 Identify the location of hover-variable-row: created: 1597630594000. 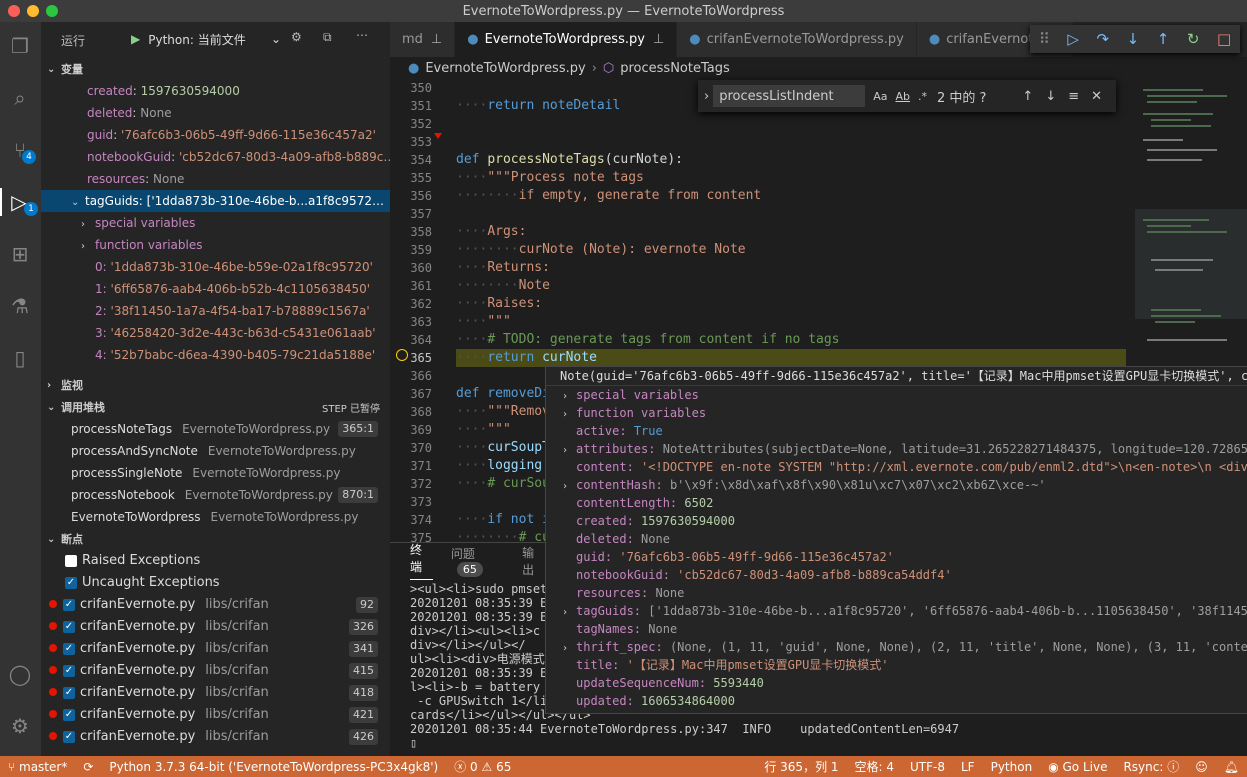
(896, 521).